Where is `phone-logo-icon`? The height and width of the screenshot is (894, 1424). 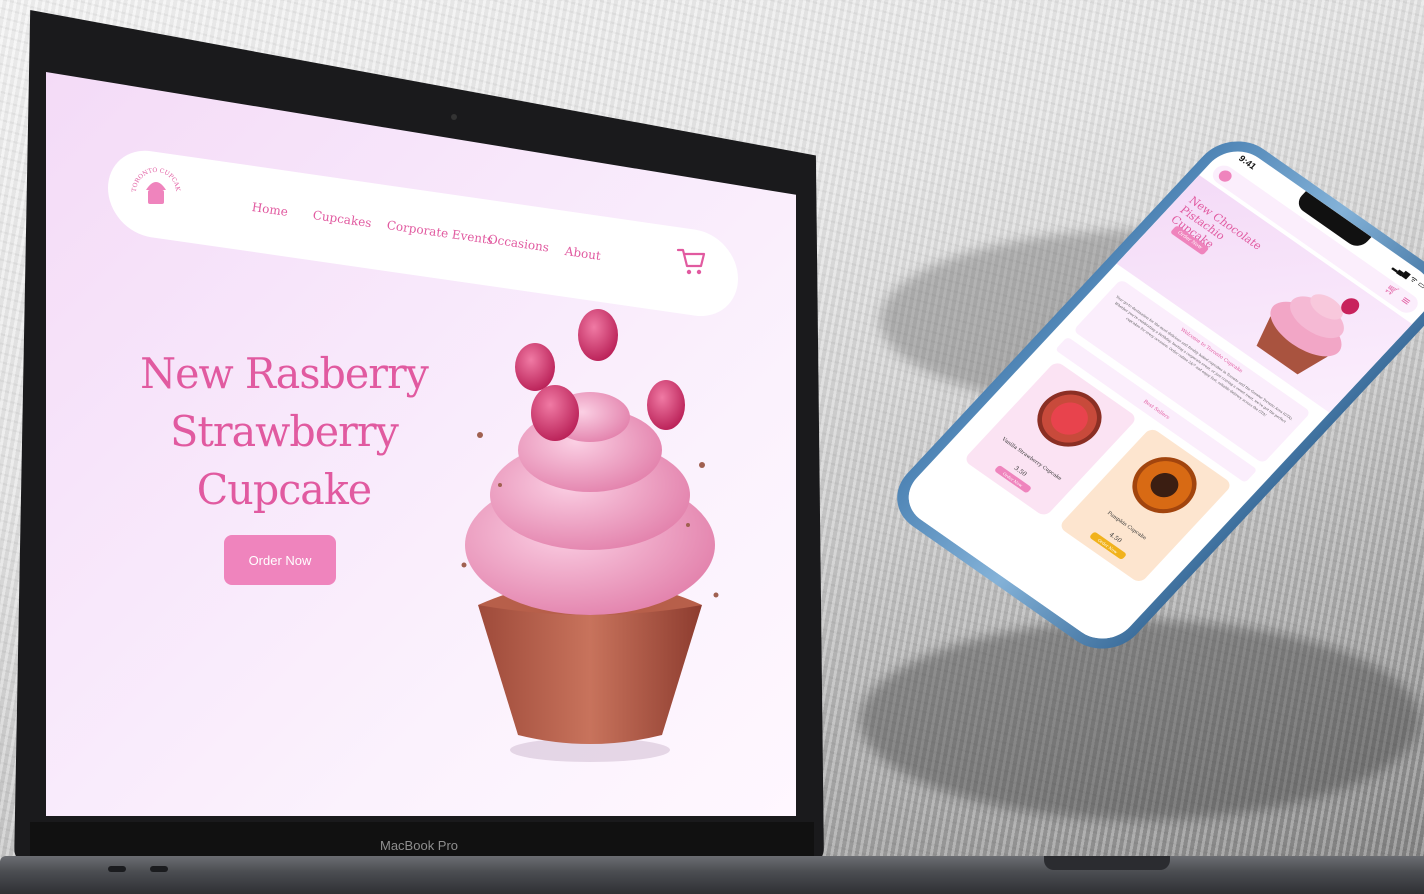 phone-logo-icon is located at coordinates (1225, 176).